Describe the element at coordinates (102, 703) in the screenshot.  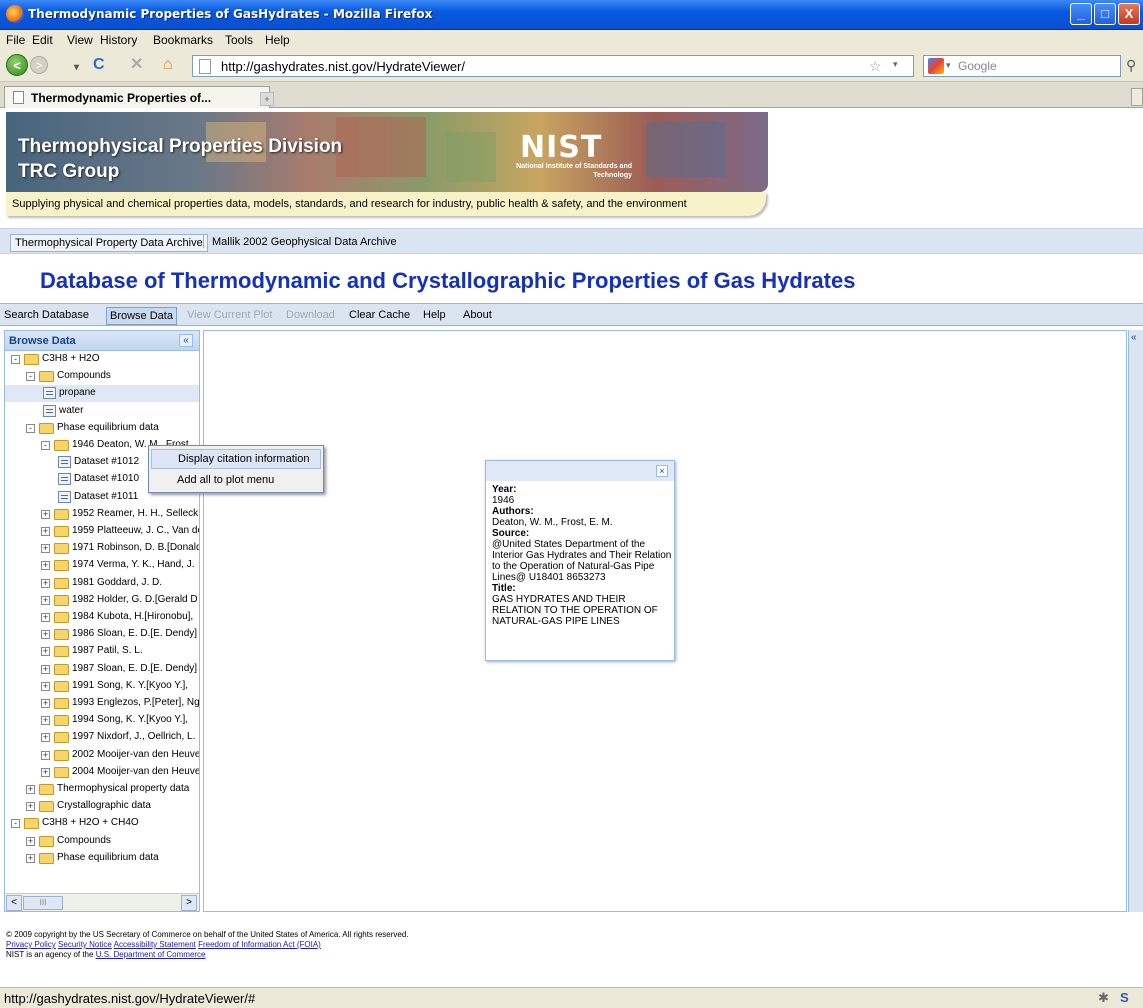
I see `tree-folder-item: +1993 Englezos, P.[Peter], Ng` at that location.